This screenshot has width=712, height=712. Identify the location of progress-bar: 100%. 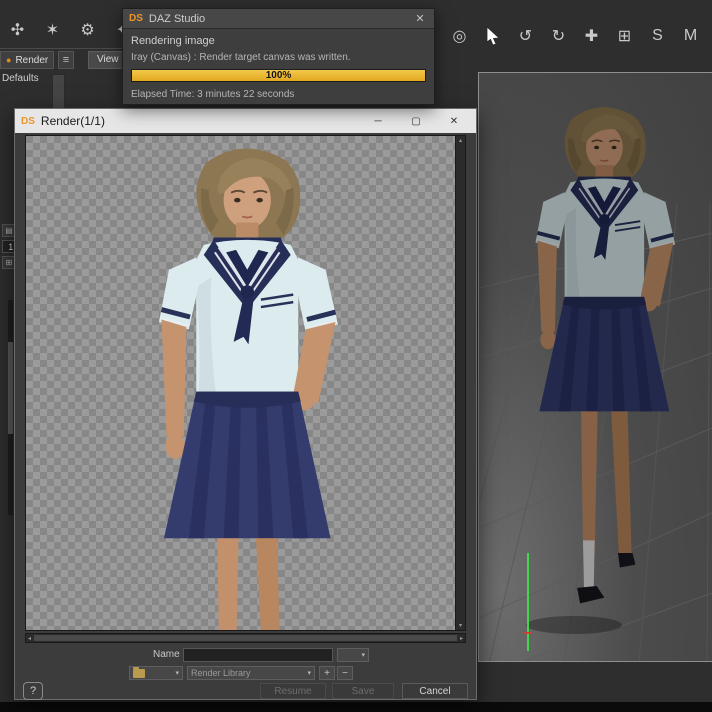
(278, 75).